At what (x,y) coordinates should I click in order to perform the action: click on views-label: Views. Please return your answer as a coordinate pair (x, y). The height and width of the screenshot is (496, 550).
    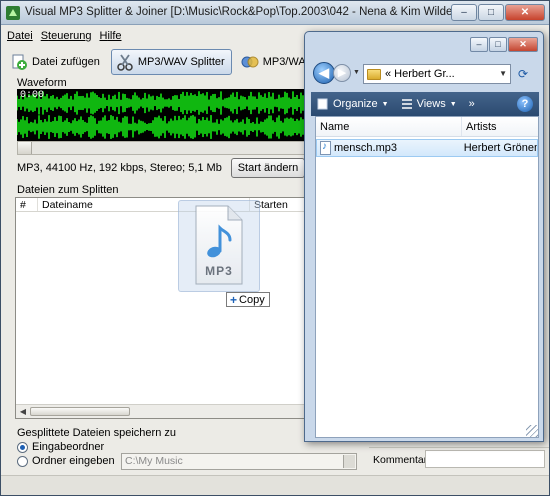
    Looking at the image, I should click on (431, 104).